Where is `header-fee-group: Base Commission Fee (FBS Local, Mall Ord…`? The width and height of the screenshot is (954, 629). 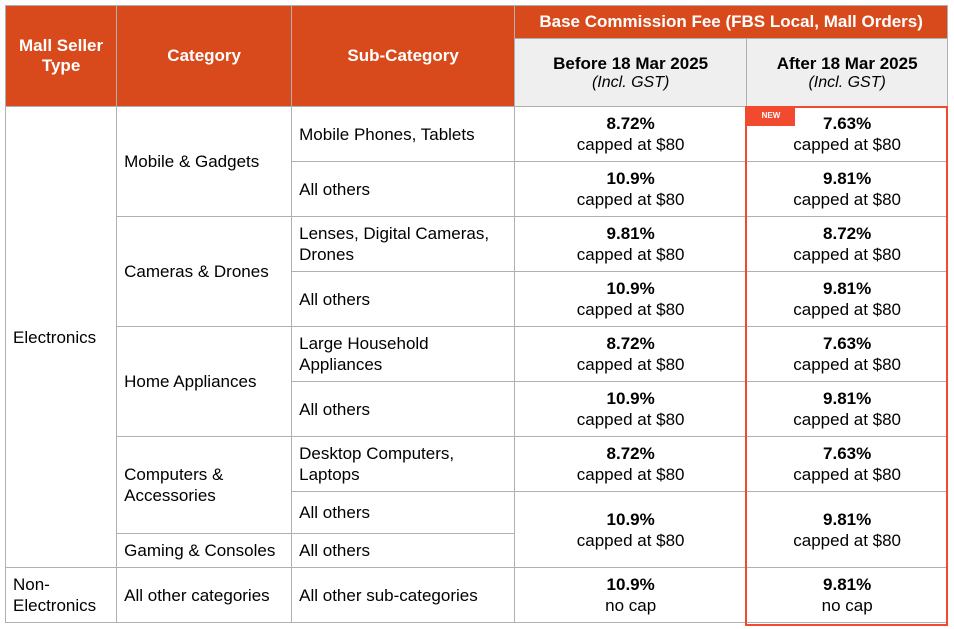 header-fee-group: Base Commission Fee (FBS Local, Mall Ord… is located at coordinates (731, 22).